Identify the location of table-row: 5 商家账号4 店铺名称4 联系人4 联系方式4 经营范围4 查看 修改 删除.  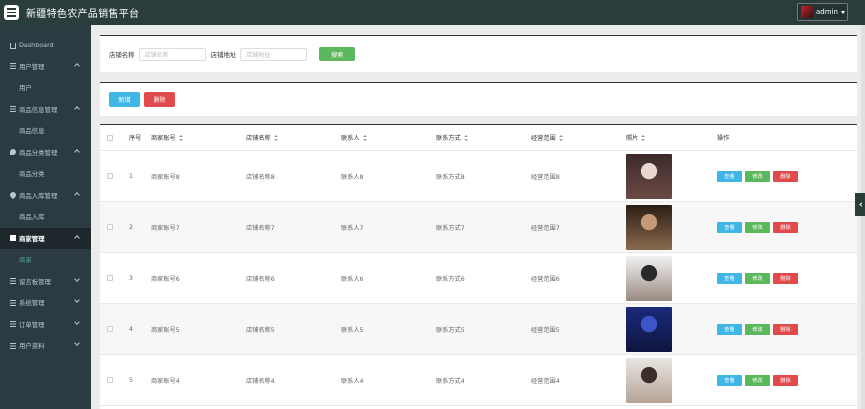
(478, 380).